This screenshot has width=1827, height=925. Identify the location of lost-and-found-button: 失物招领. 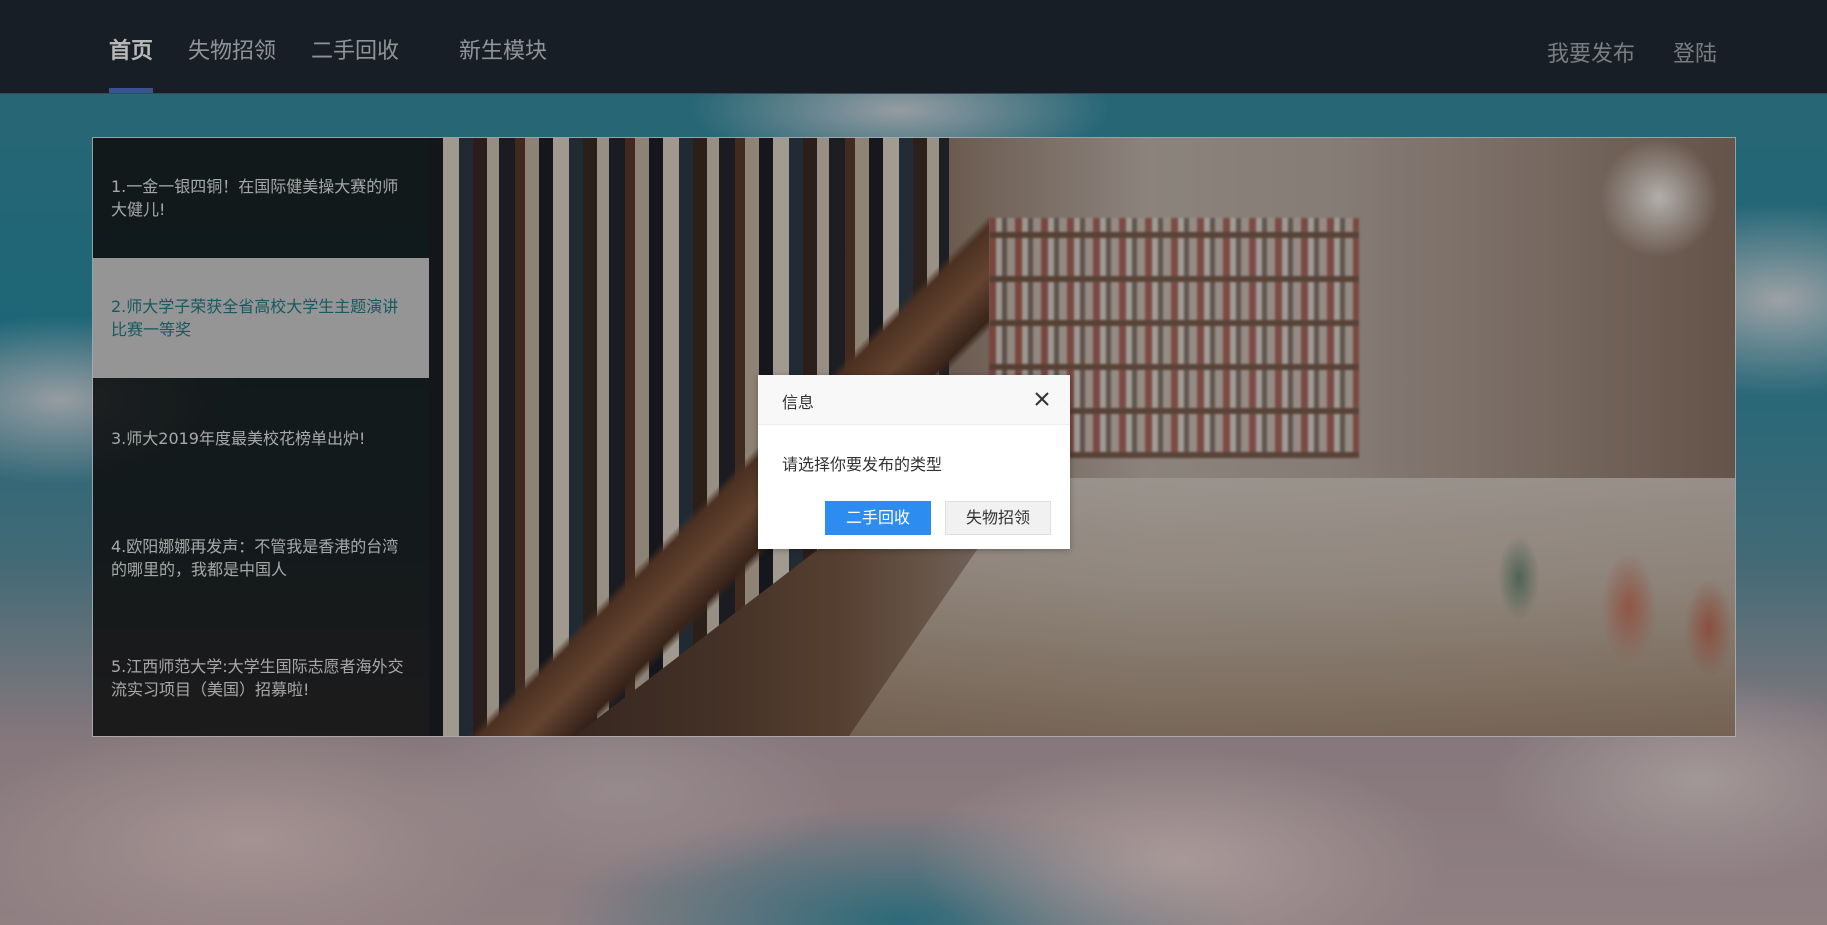
(998, 518).